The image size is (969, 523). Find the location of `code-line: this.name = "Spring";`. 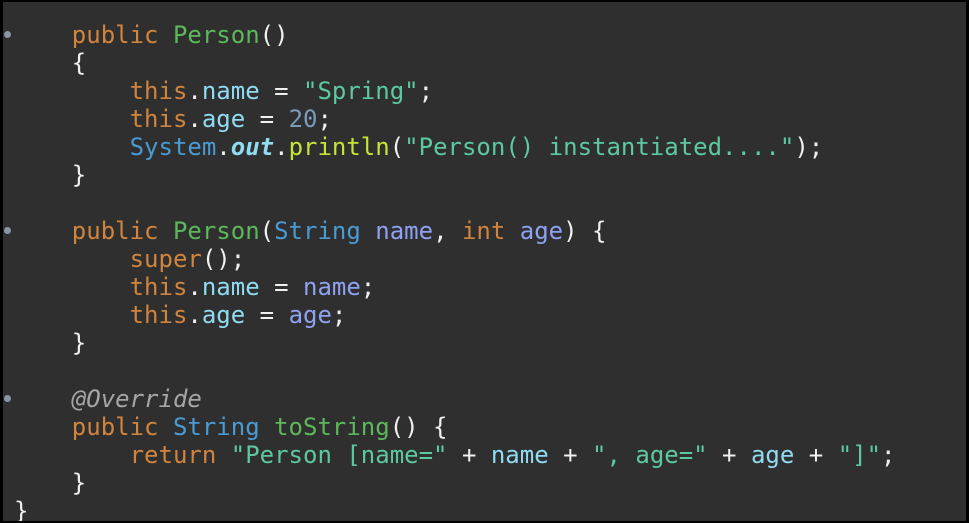

code-line: this.name = "Spring"; is located at coordinates (223, 91).